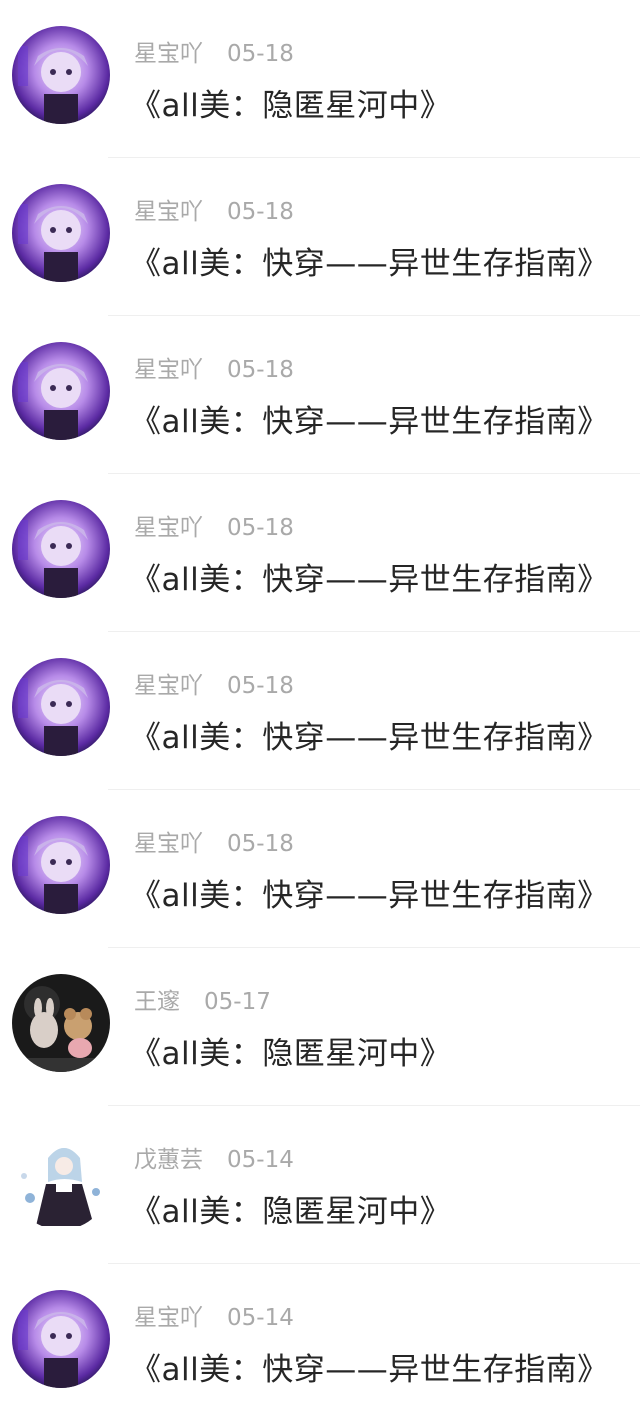  I want to click on list-item: 王邃 05-17 《all美：隐匿星河中》, so click(320, 1027).